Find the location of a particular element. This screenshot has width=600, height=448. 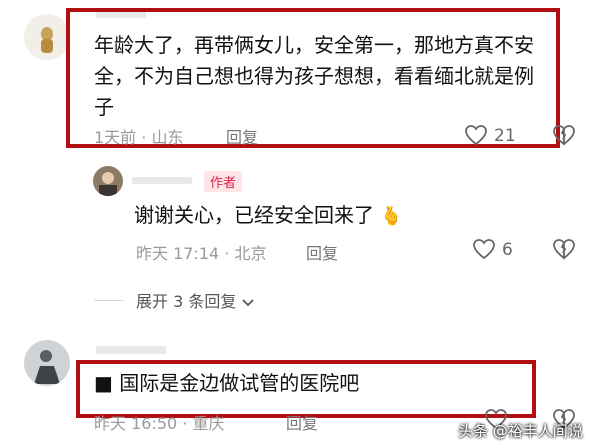

commenter-name is located at coordinates (131, 350).